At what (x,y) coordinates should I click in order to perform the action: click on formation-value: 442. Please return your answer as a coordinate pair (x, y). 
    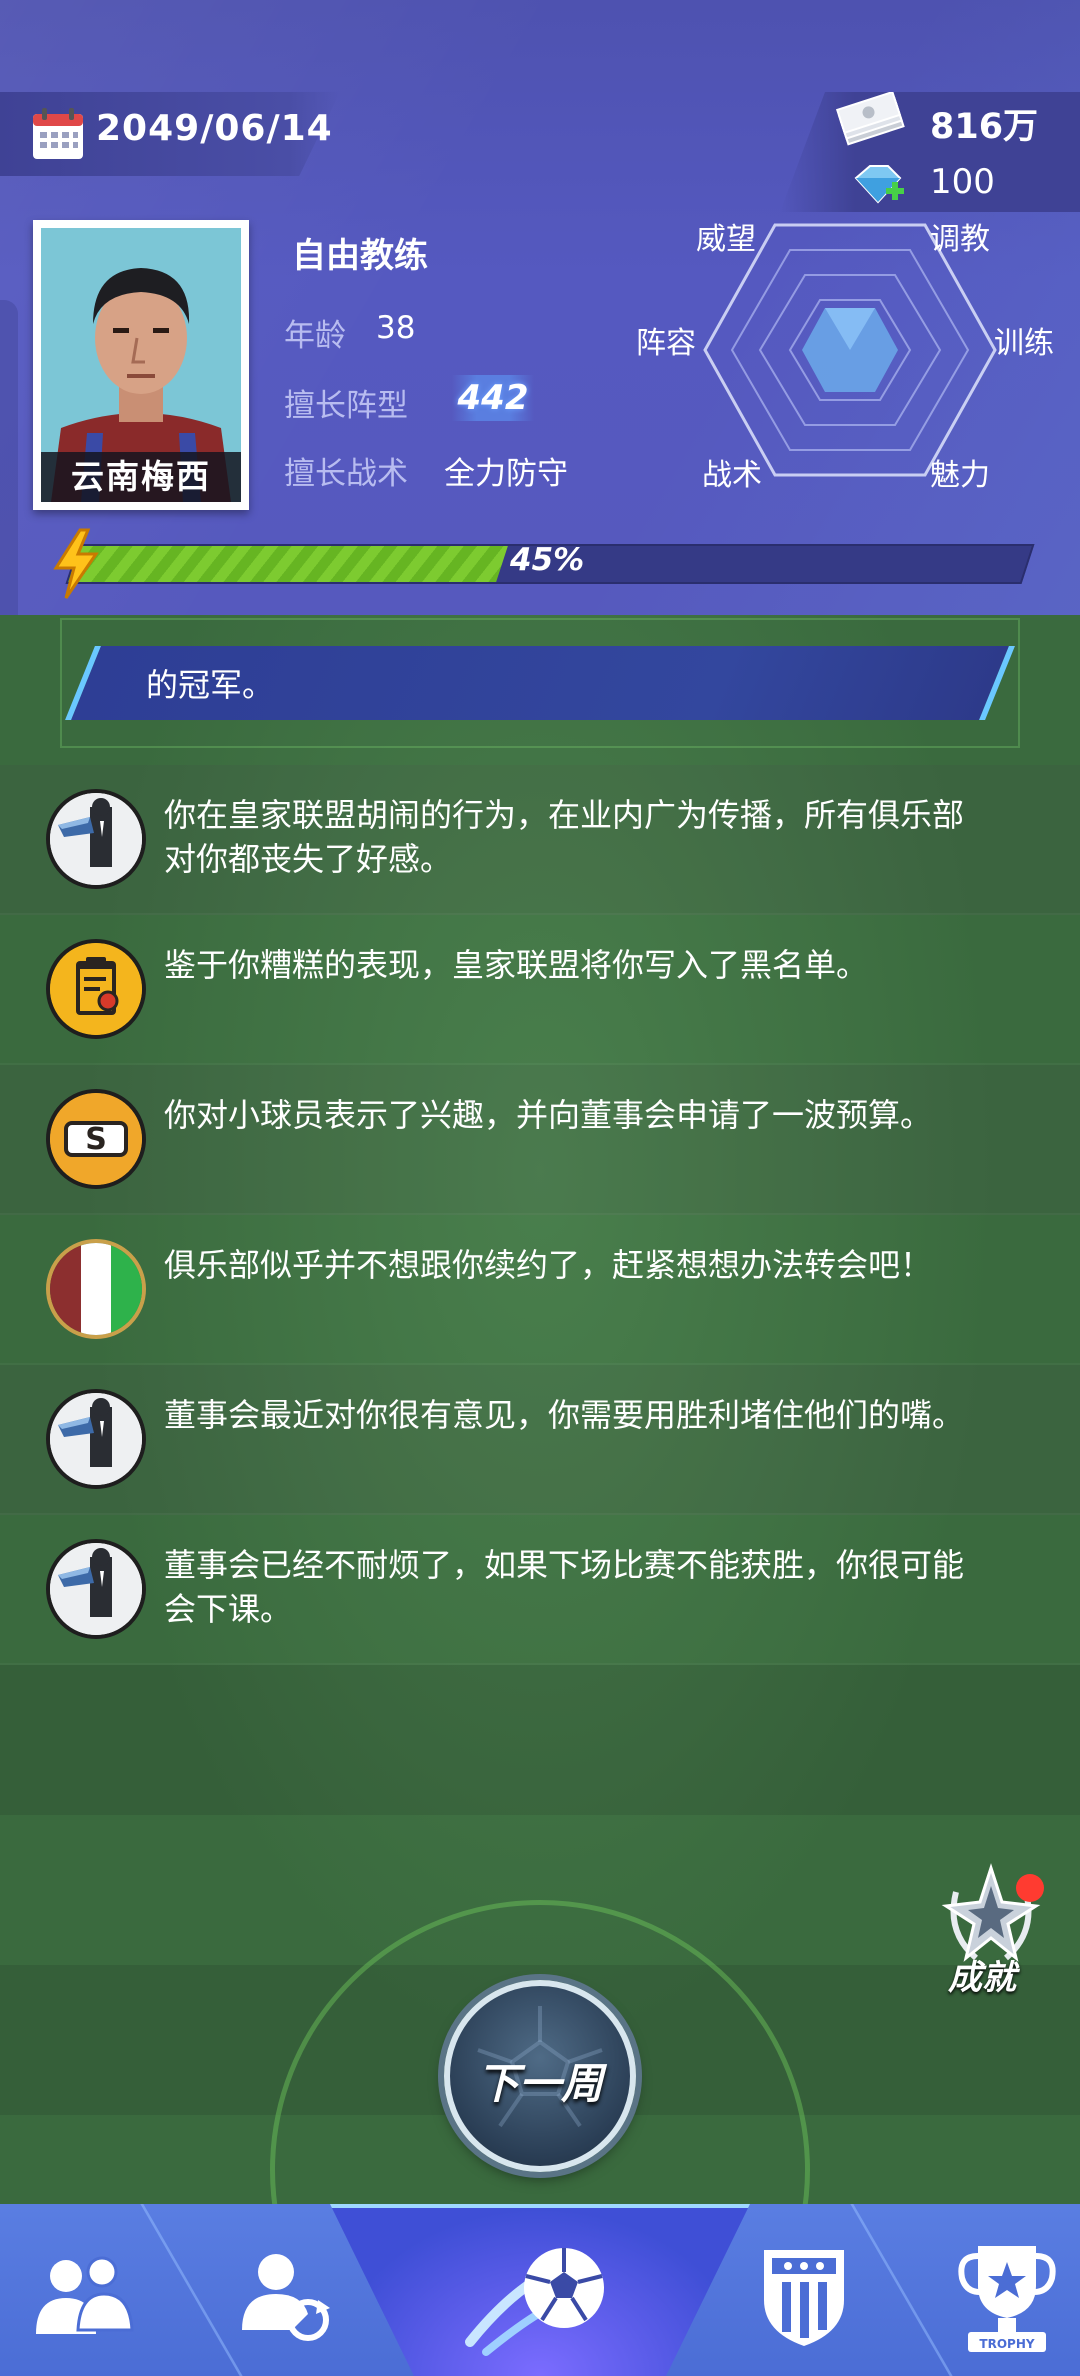
    Looking at the image, I should click on (493, 398).